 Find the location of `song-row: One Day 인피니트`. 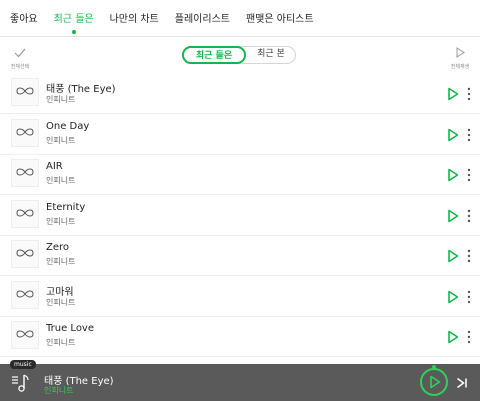

song-row: One Day 인피니트 is located at coordinates (240, 135).